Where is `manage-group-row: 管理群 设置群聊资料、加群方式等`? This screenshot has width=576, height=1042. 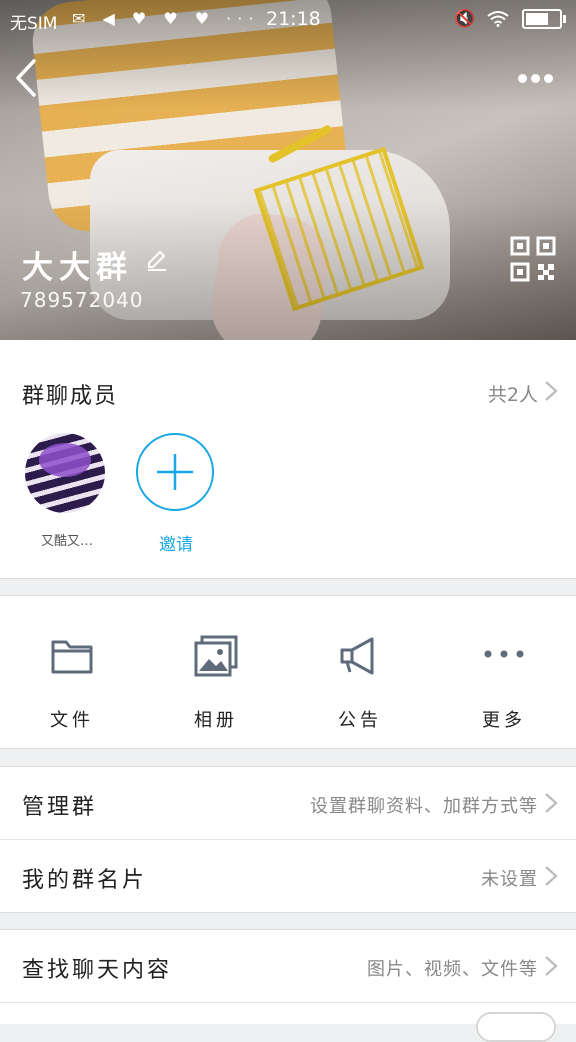
manage-group-row: 管理群 设置群聊资料、加群方式等 is located at coordinates (288, 803).